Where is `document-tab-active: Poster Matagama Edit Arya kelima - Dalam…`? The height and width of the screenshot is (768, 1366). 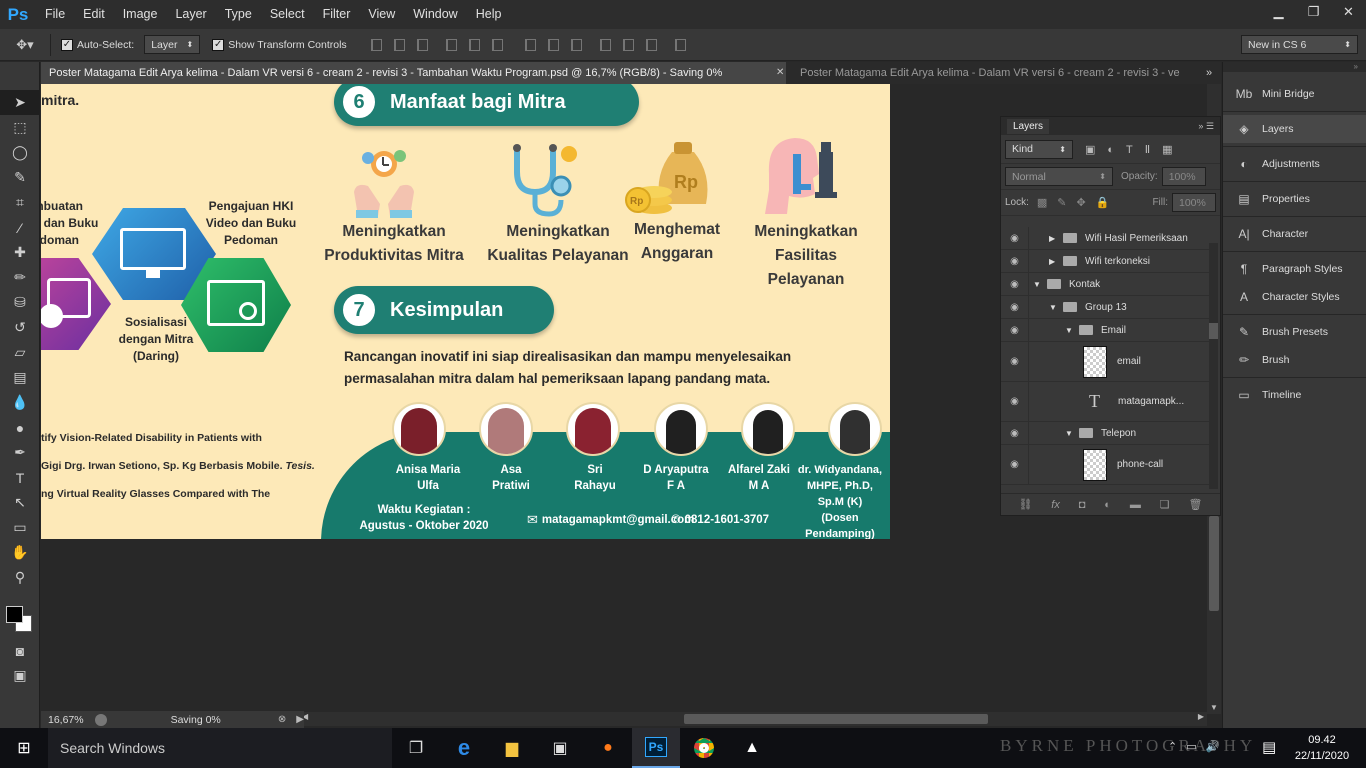
document-tab-active: Poster Matagama Edit Arya kelima - Dalam… is located at coordinates (408, 73).